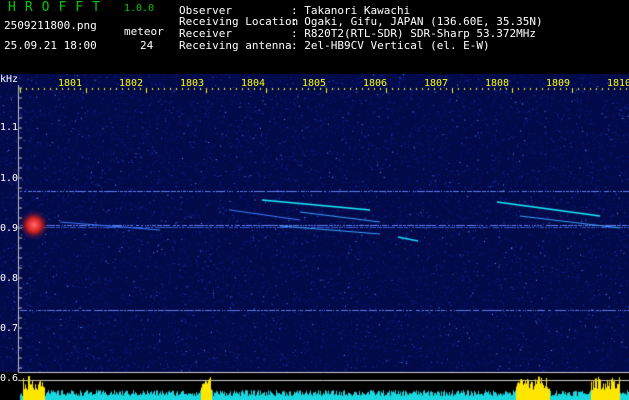  What do you see at coordinates (131, 83) in the screenshot?
I see `x-tick-label: 1802` at bounding box center [131, 83].